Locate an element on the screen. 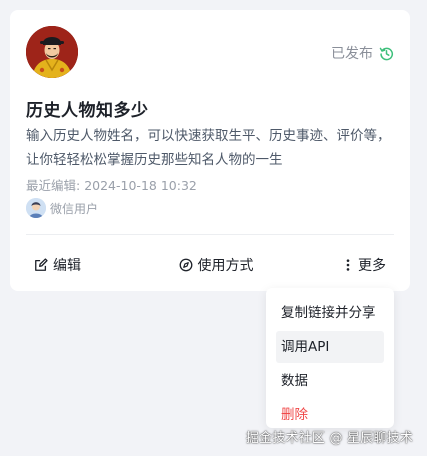 This screenshot has width=427, height=456. menu-item-data: 数据 is located at coordinates (330, 381).